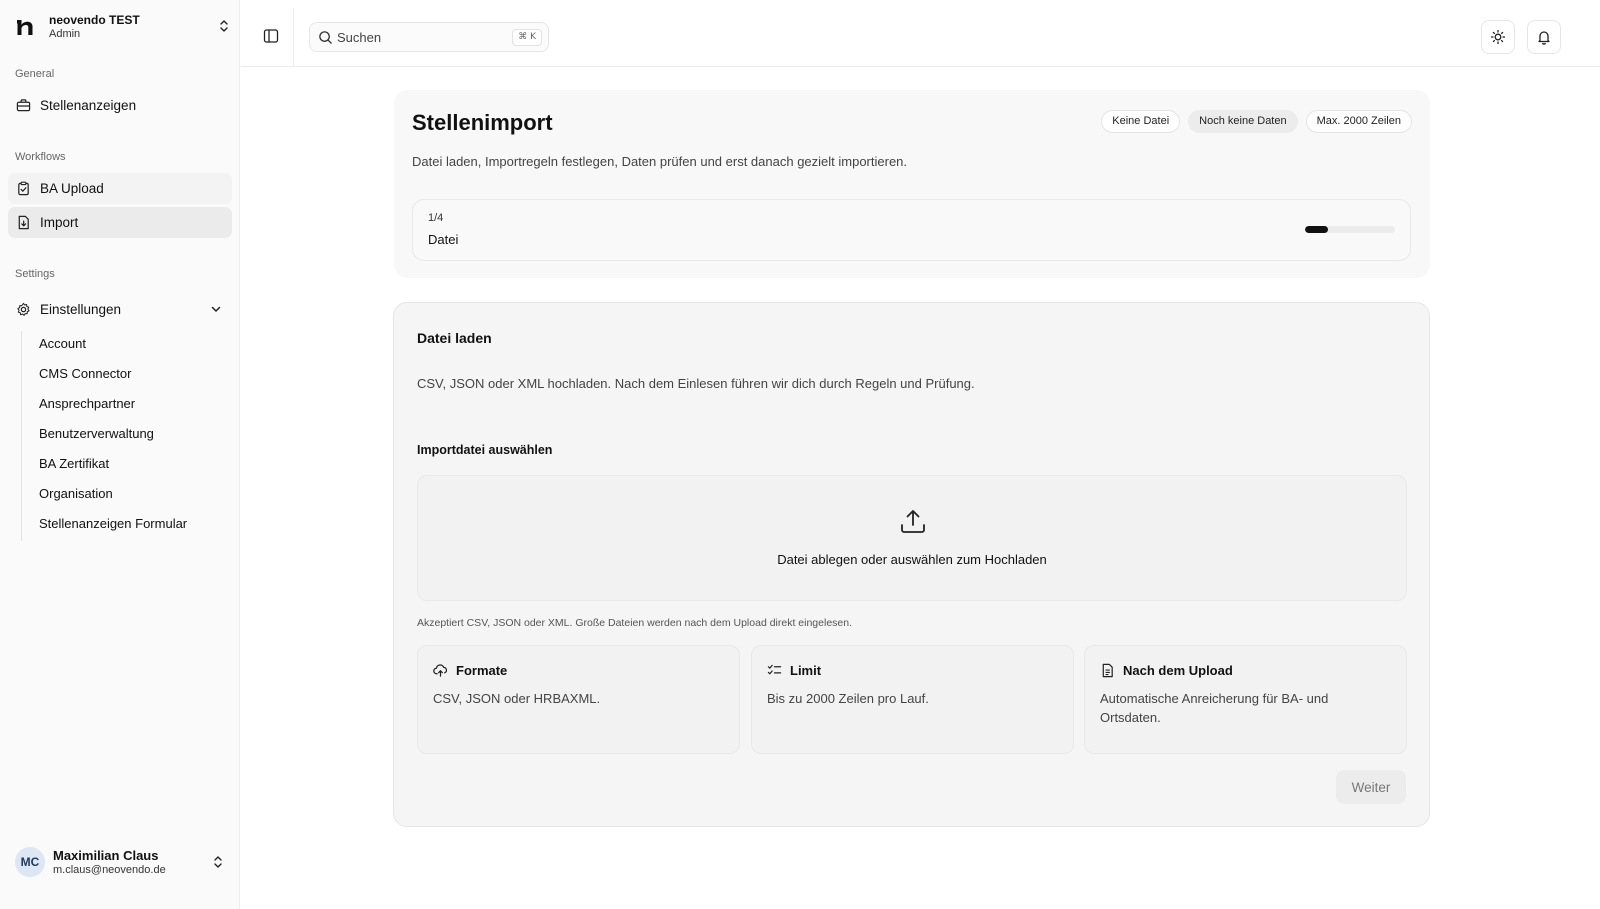  Describe the element at coordinates (1371, 787) in the screenshot. I see `next-button: Weiter` at that location.